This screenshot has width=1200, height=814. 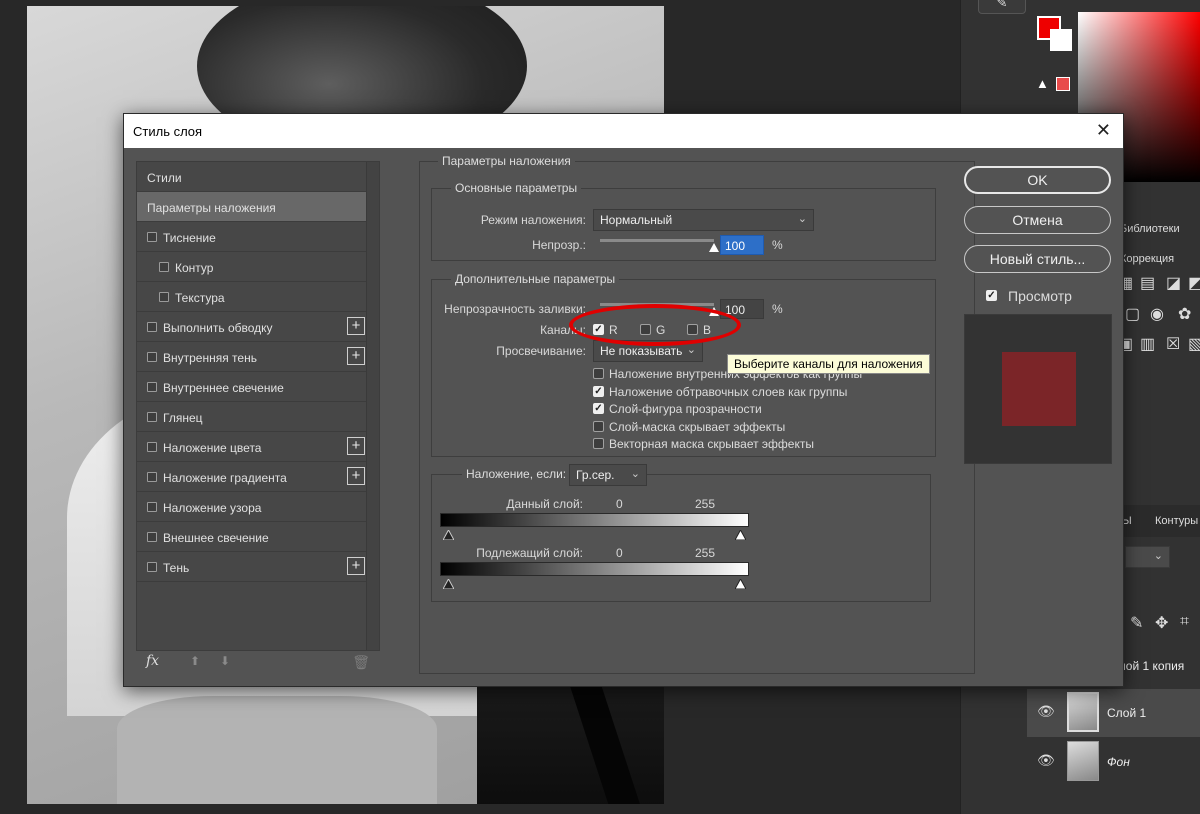 I want to click on opacity-slider-thumb, so click(x=714, y=247).